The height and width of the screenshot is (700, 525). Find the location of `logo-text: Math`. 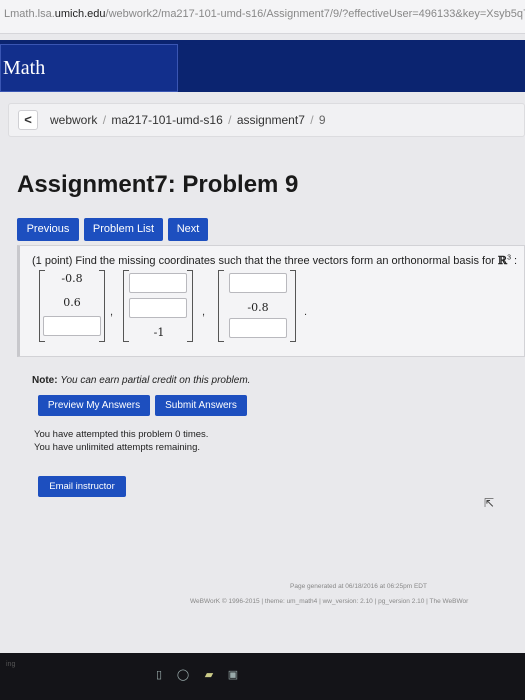

logo-text: Math is located at coordinates (24, 68).